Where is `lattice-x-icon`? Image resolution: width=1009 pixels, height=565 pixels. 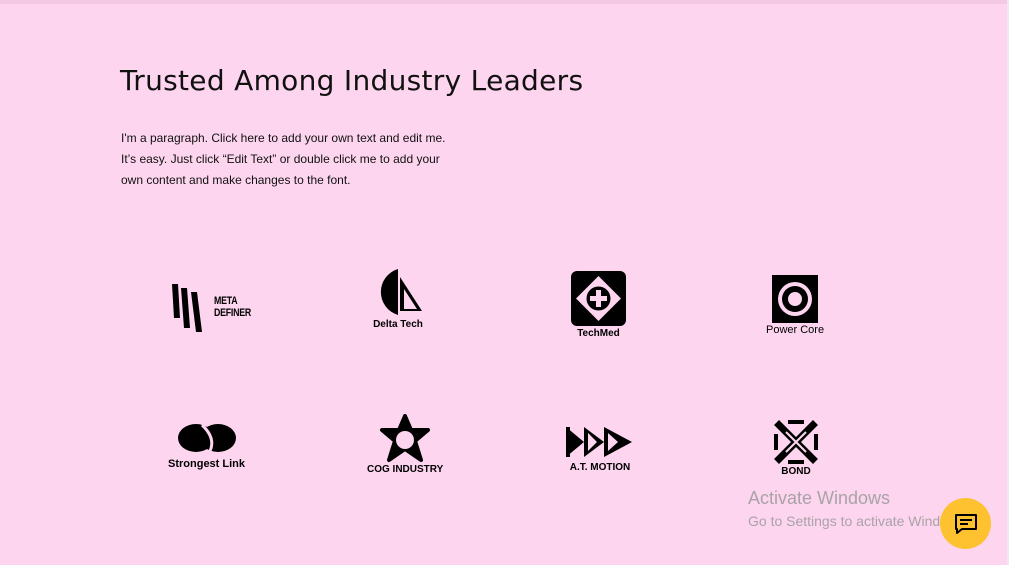 lattice-x-icon is located at coordinates (796, 442).